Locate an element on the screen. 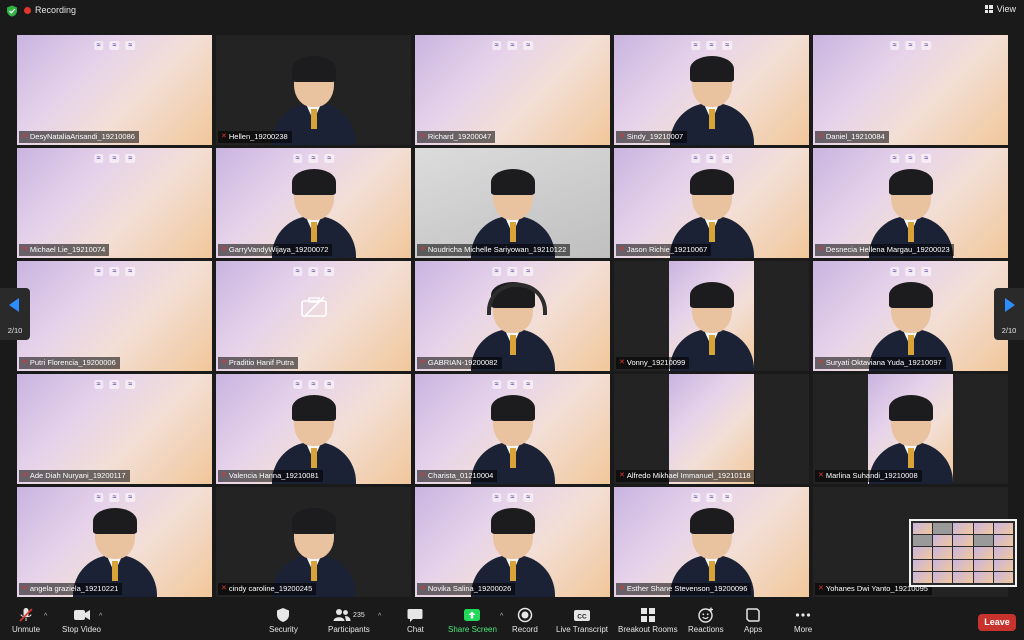 This screenshot has height=640, width=1024. participant-tile: ✕ Hellen_19200238 is located at coordinates (313, 90).